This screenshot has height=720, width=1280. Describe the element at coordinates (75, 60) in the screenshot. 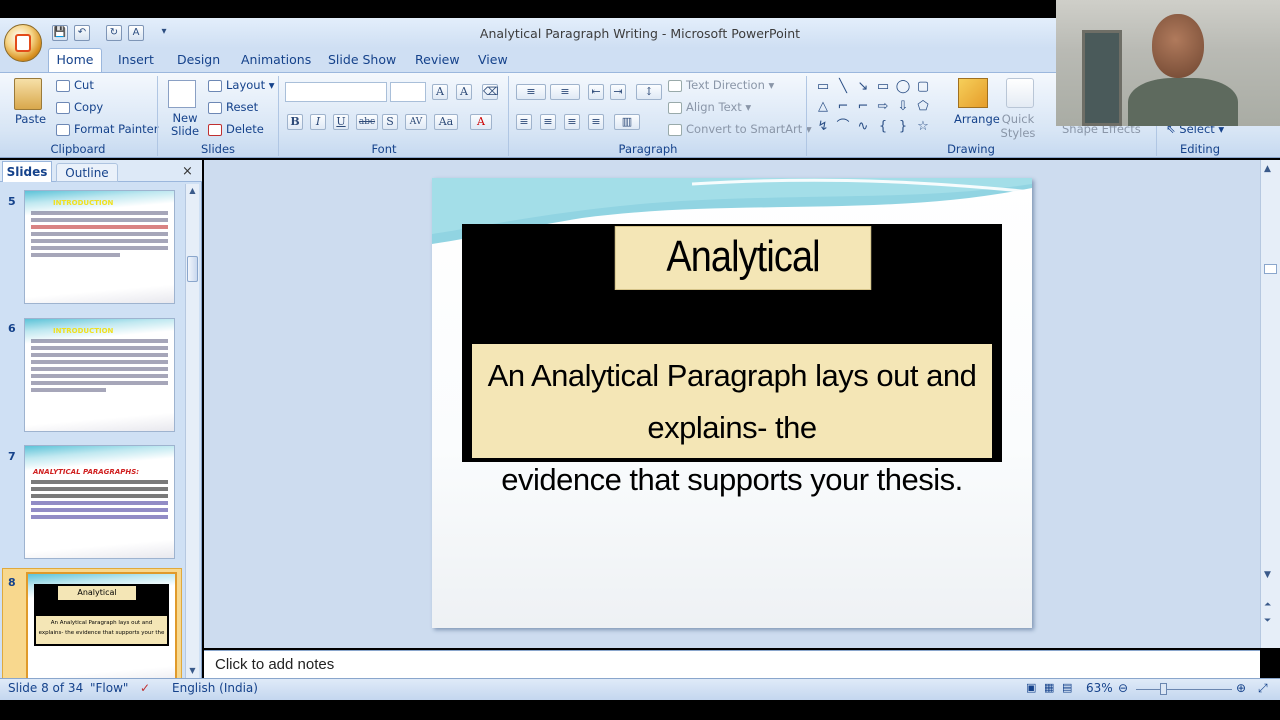

I see `tab-home: Home` at that location.